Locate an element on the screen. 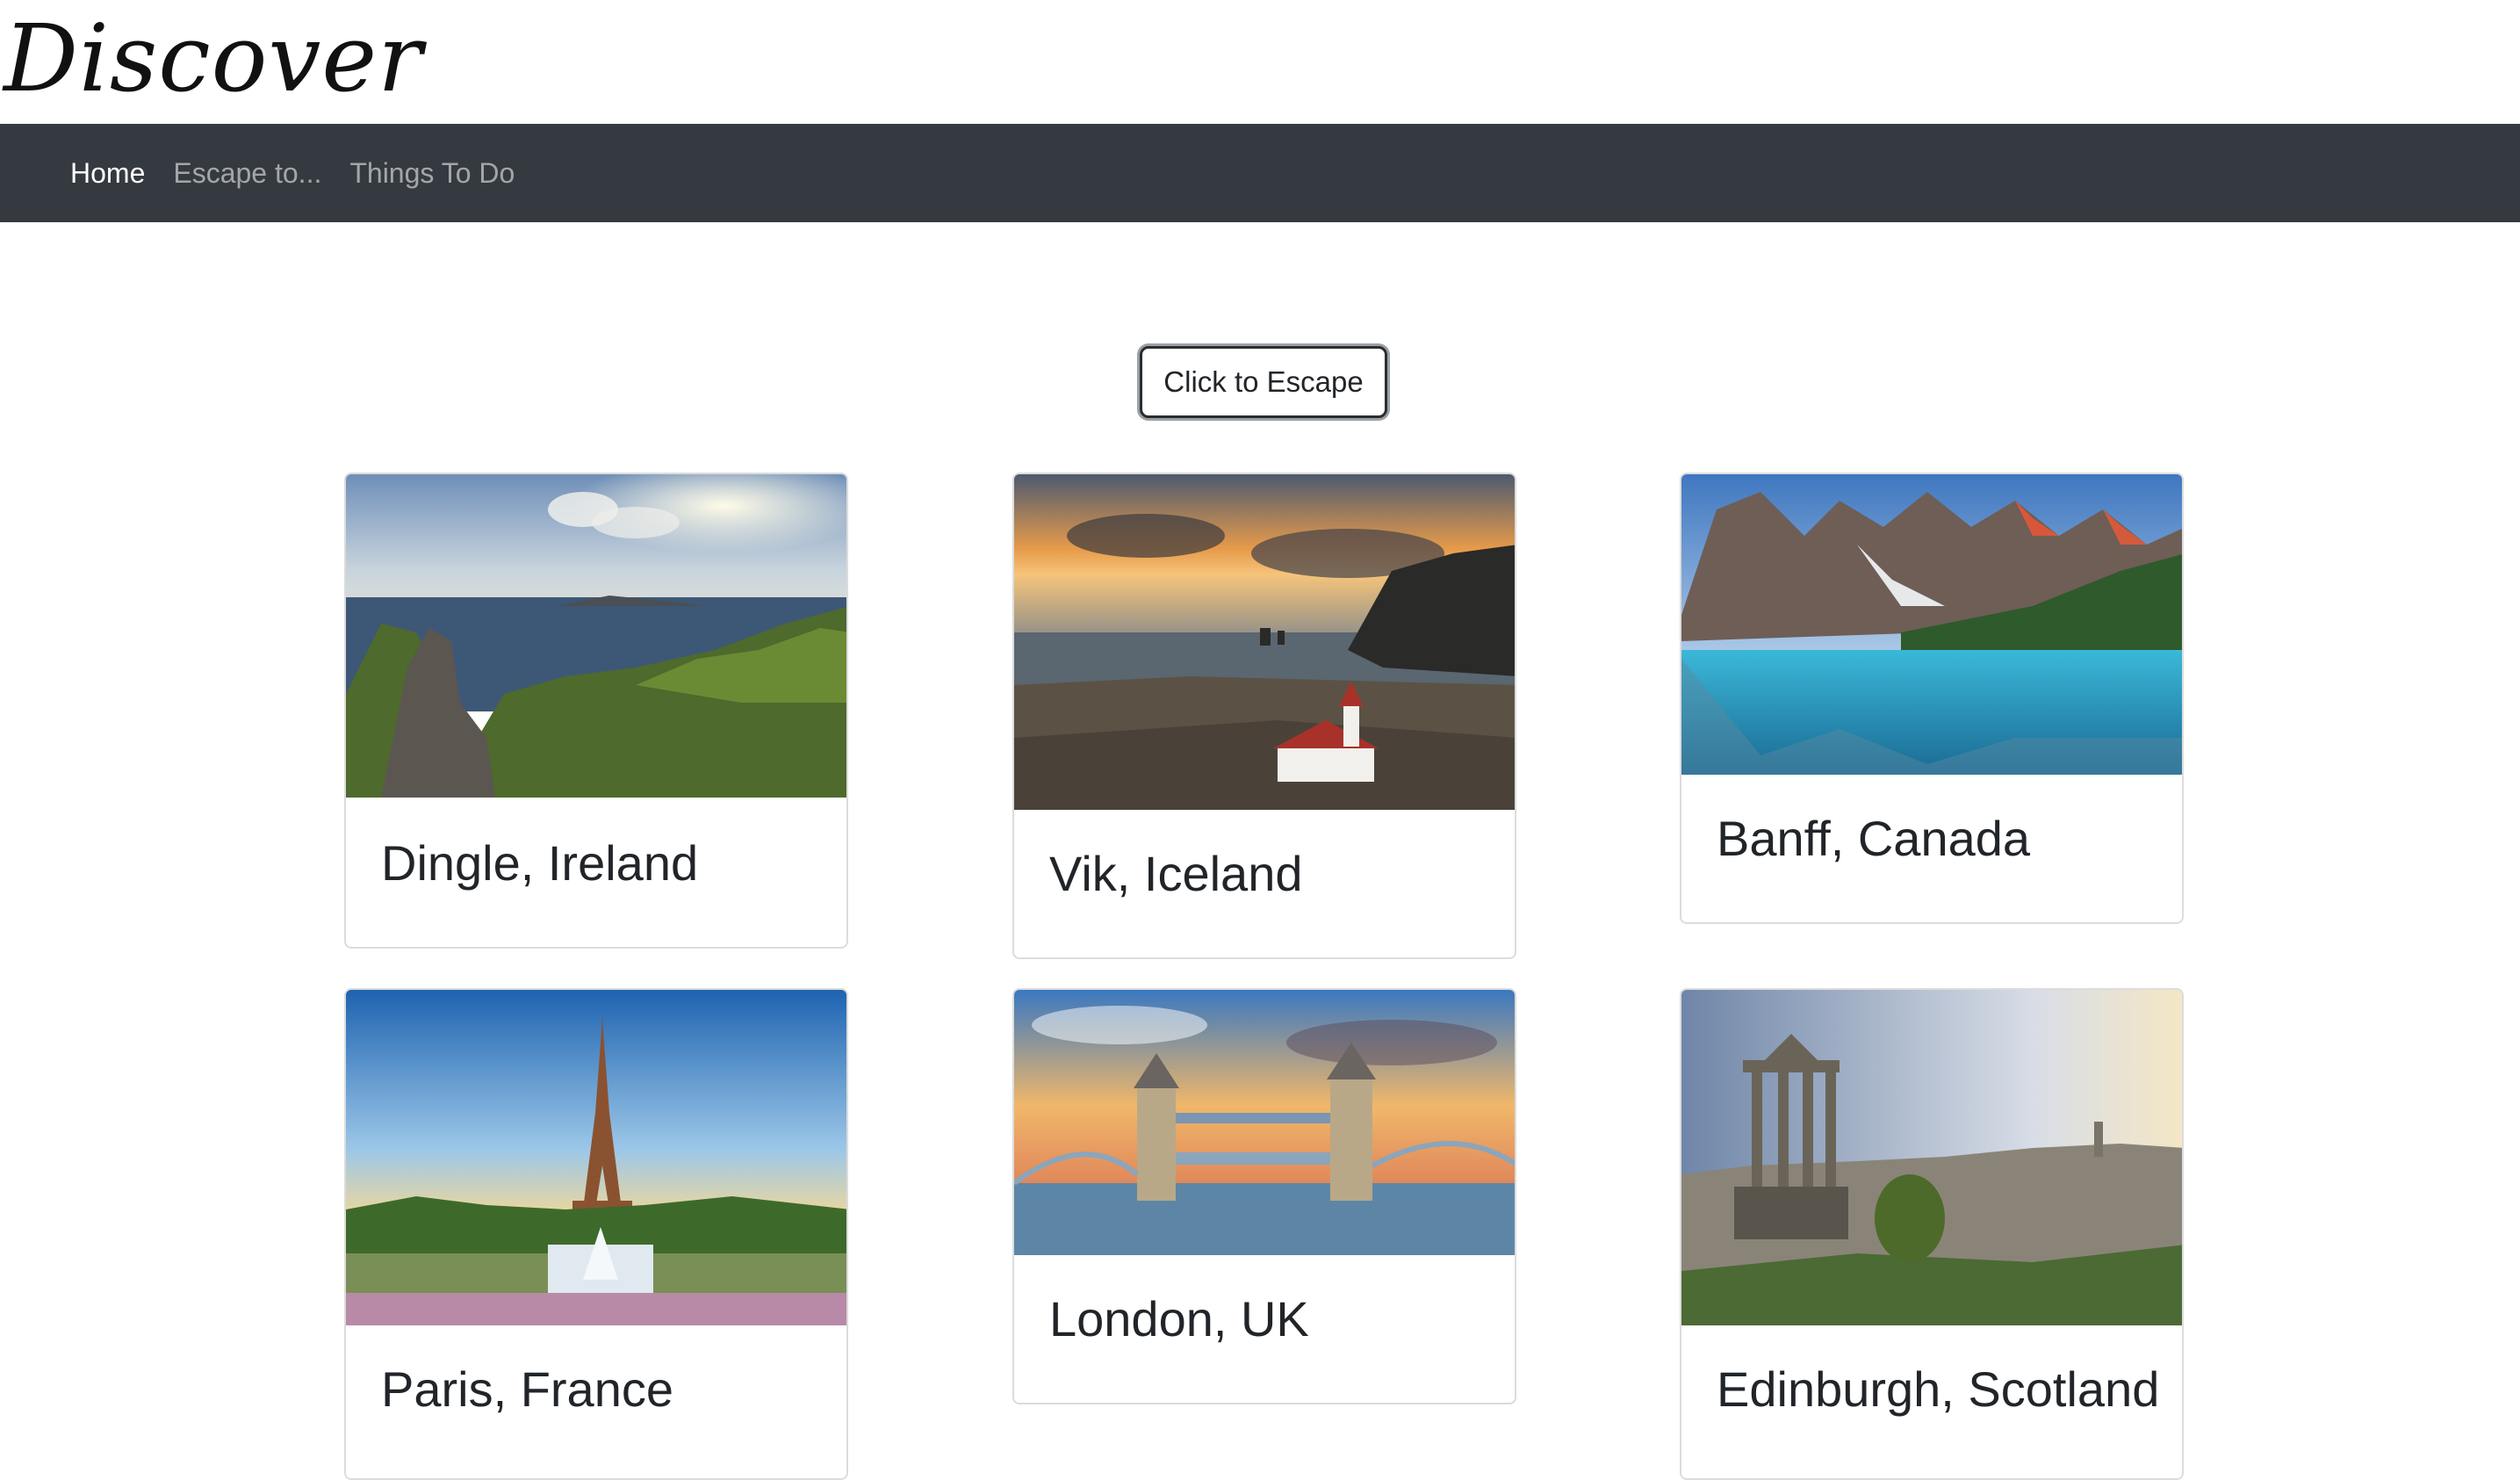 This screenshot has height=1480, width=2520. destination-card-edinburgh: Edinburgh, Scotland is located at coordinates (1932, 1234).